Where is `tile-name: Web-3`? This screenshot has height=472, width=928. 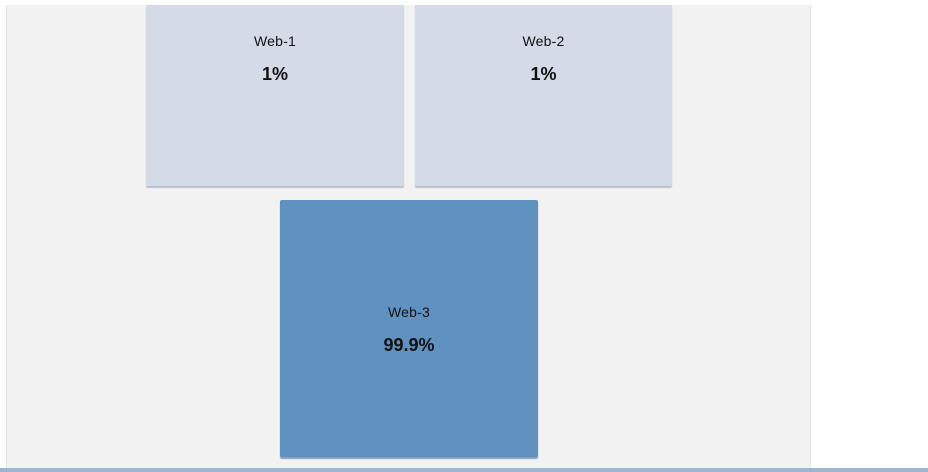 tile-name: Web-3 is located at coordinates (409, 312).